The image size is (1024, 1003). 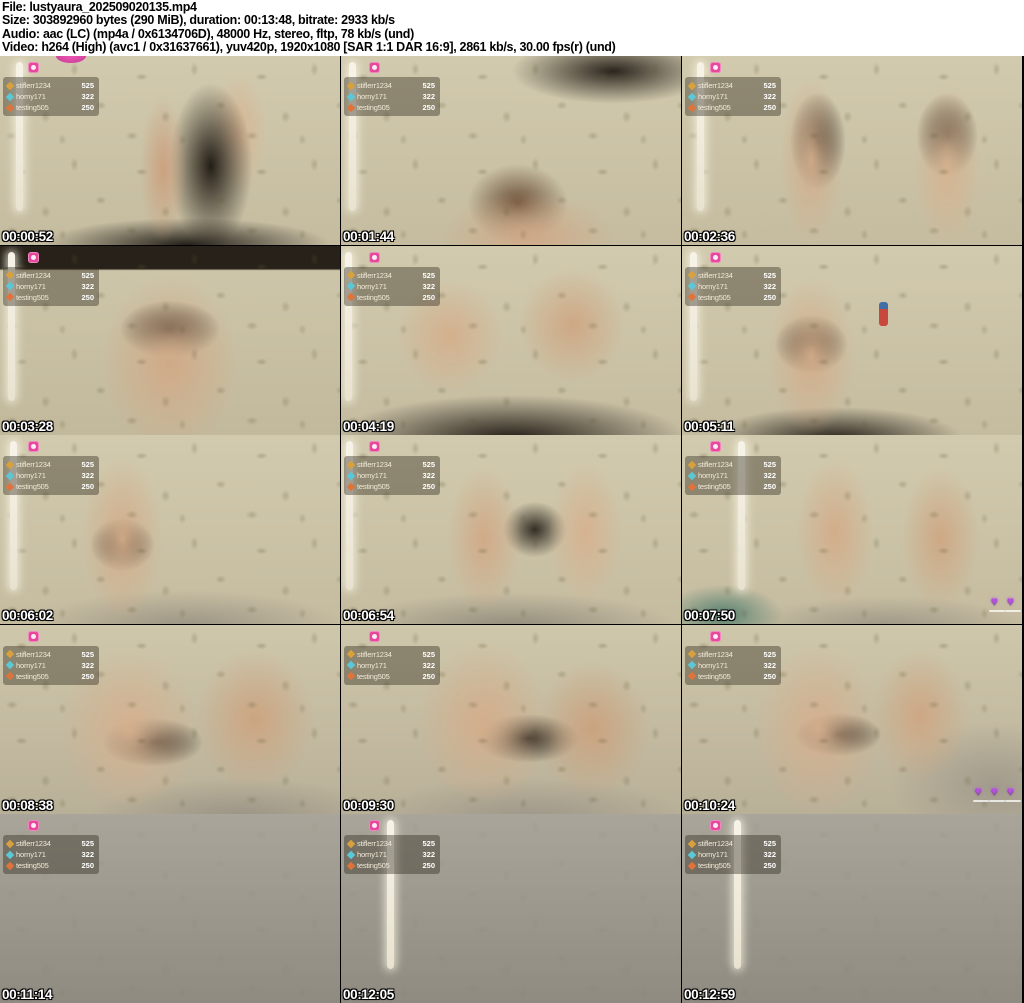 What do you see at coordinates (368, 994) in the screenshot?
I see `timestamp-label: 00:12:05` at bounding box center [368, 994].